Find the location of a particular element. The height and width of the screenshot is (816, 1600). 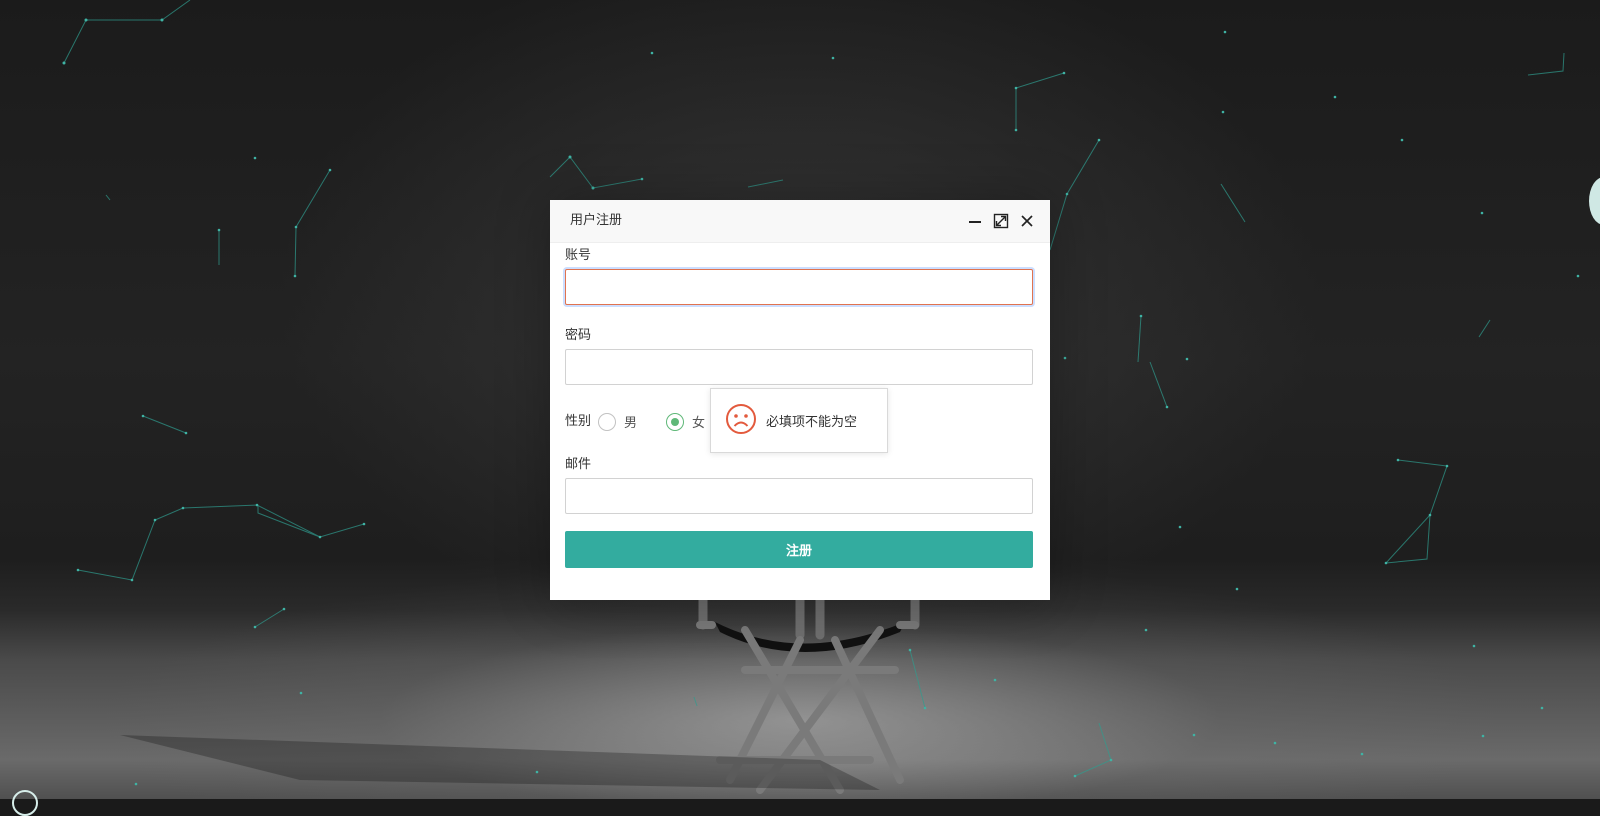

toast-message: 必填项不能为空 is located at coordinates (812, 422).